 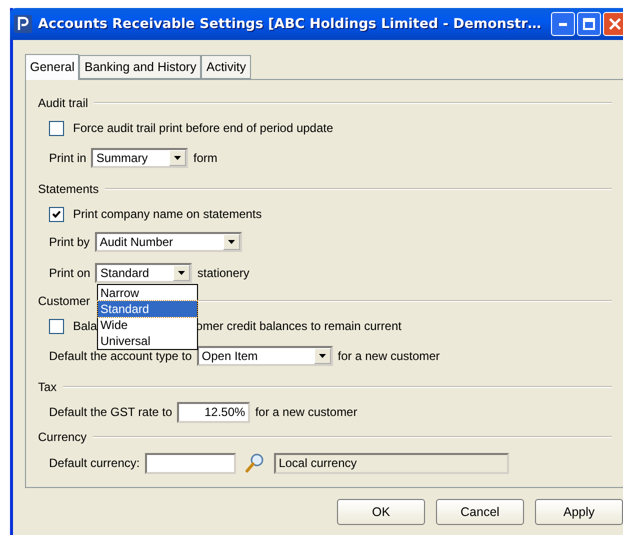 What do you see at coordinates (579, 512) in the screenshot?
I see `dialog-button: Apply` at bounding box center [579, 512].